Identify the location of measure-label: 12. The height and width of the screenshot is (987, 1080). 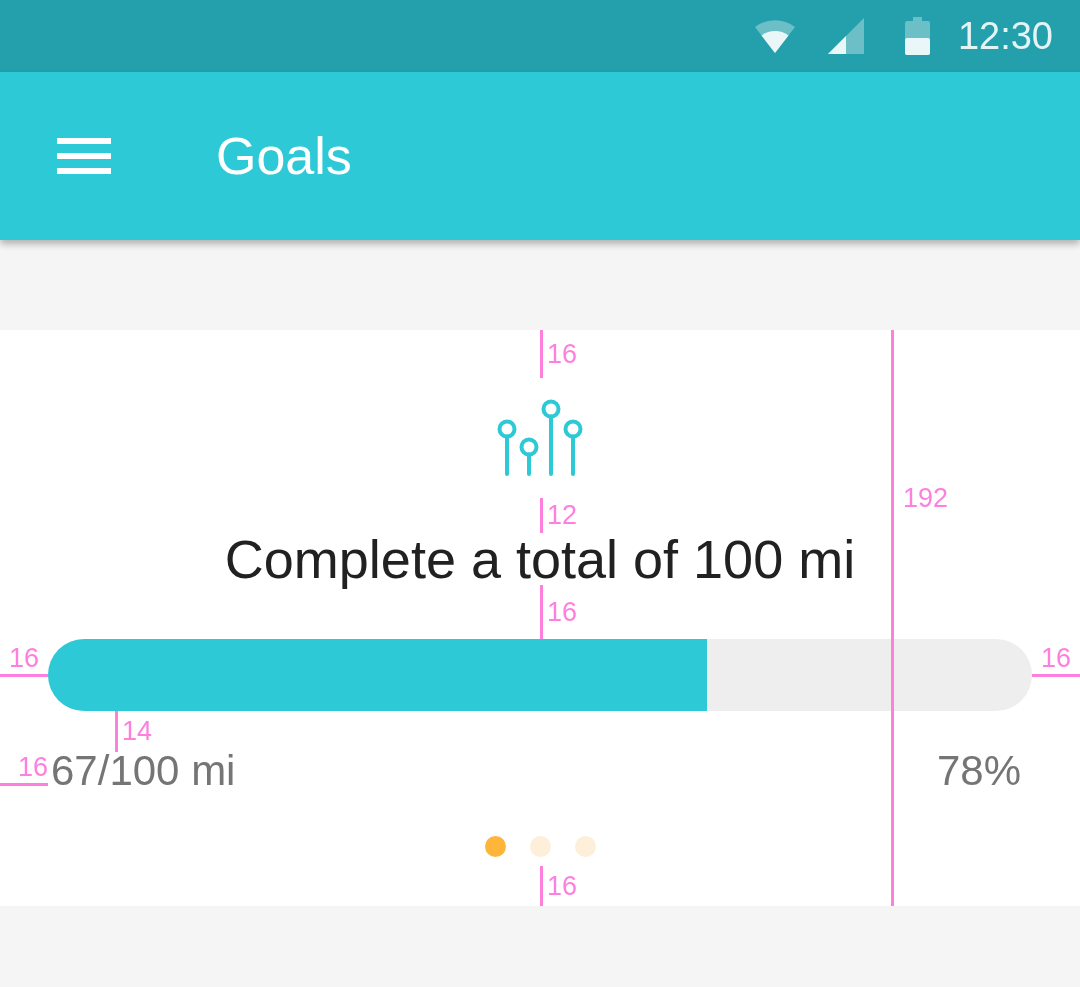
(562, 515).